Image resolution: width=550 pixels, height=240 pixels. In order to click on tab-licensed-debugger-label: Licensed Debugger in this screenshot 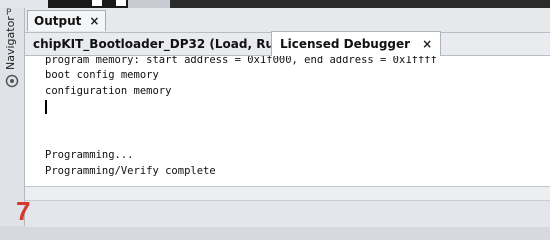, I will do `click(345, 44)`.